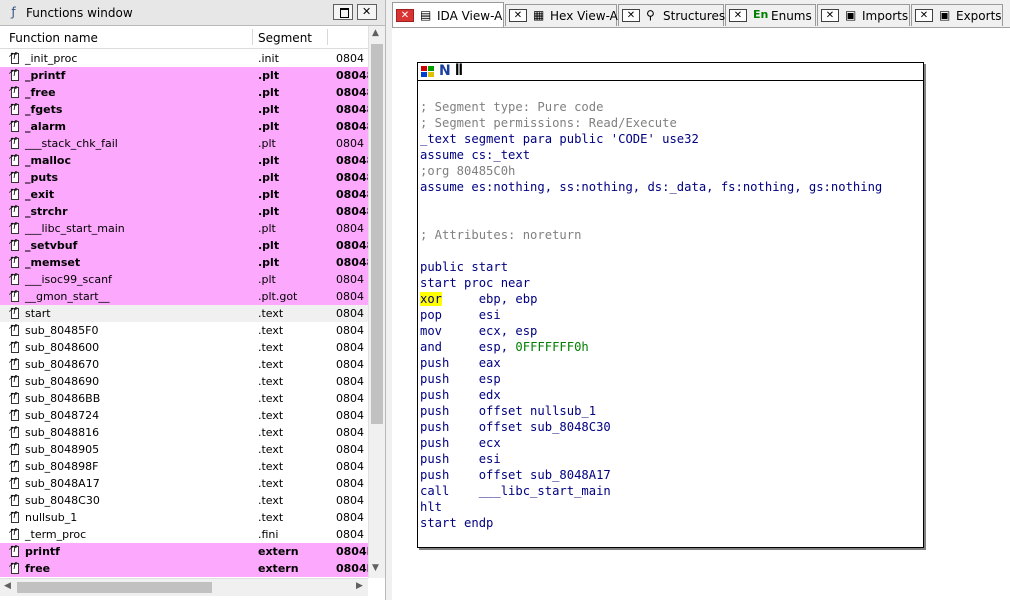  Describe the element at coordinates (7, 586) in the screenshot. I see `scroll-left-icon: ◀` at that location.